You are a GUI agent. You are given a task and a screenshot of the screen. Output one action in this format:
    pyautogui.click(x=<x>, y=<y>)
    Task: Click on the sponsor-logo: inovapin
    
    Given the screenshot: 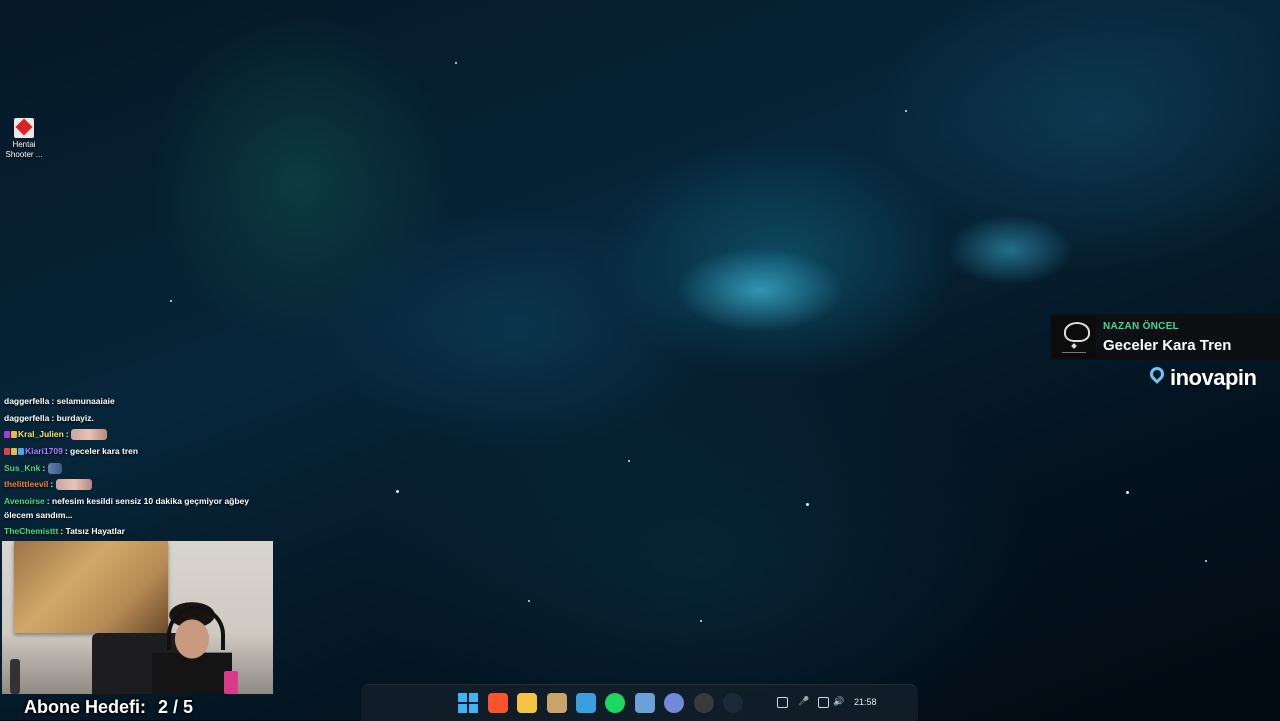 What is the action you would take?
    pyautogui.click(x=1203, y=378)
    